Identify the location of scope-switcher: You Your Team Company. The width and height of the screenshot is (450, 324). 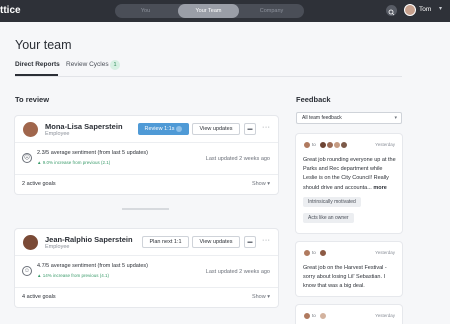
(209, 11).